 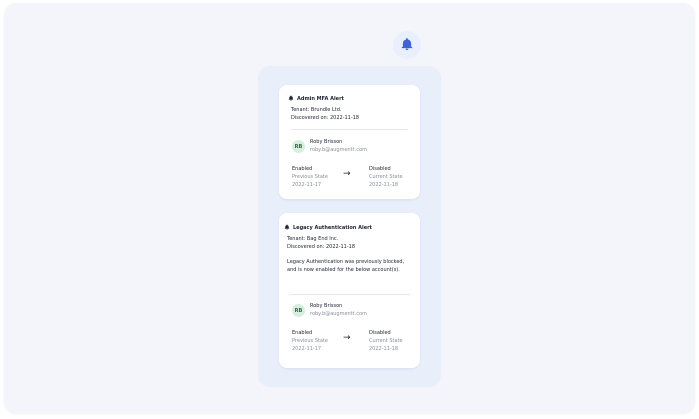 What do you see at coordinates (320, 99) in the screenshot?
I see `alert-title: Admin MFA Alert` at bounding box center [320, 99].